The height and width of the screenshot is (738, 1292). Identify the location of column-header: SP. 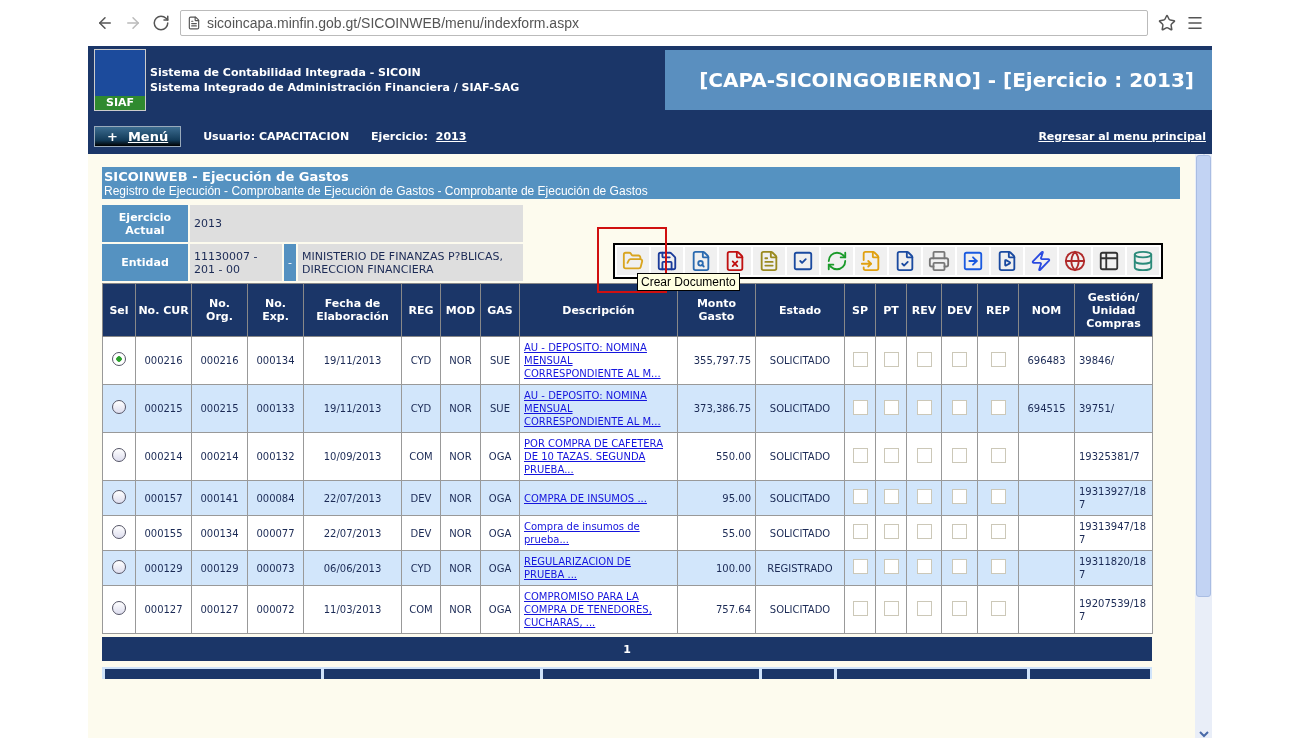
(860, 310).